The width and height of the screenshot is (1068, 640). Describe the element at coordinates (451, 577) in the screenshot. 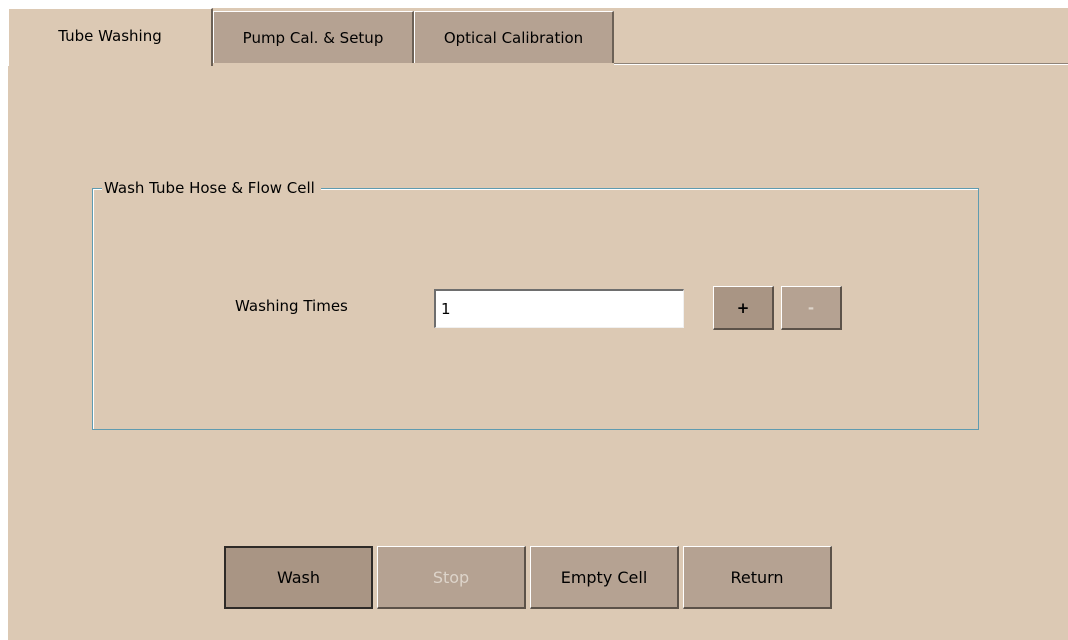

I see `stop-button: Stop` at that location.